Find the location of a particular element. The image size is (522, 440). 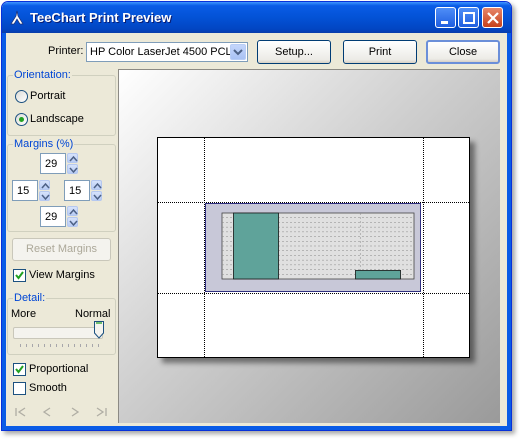

margin-right-down is located at coordinates (96, 196).